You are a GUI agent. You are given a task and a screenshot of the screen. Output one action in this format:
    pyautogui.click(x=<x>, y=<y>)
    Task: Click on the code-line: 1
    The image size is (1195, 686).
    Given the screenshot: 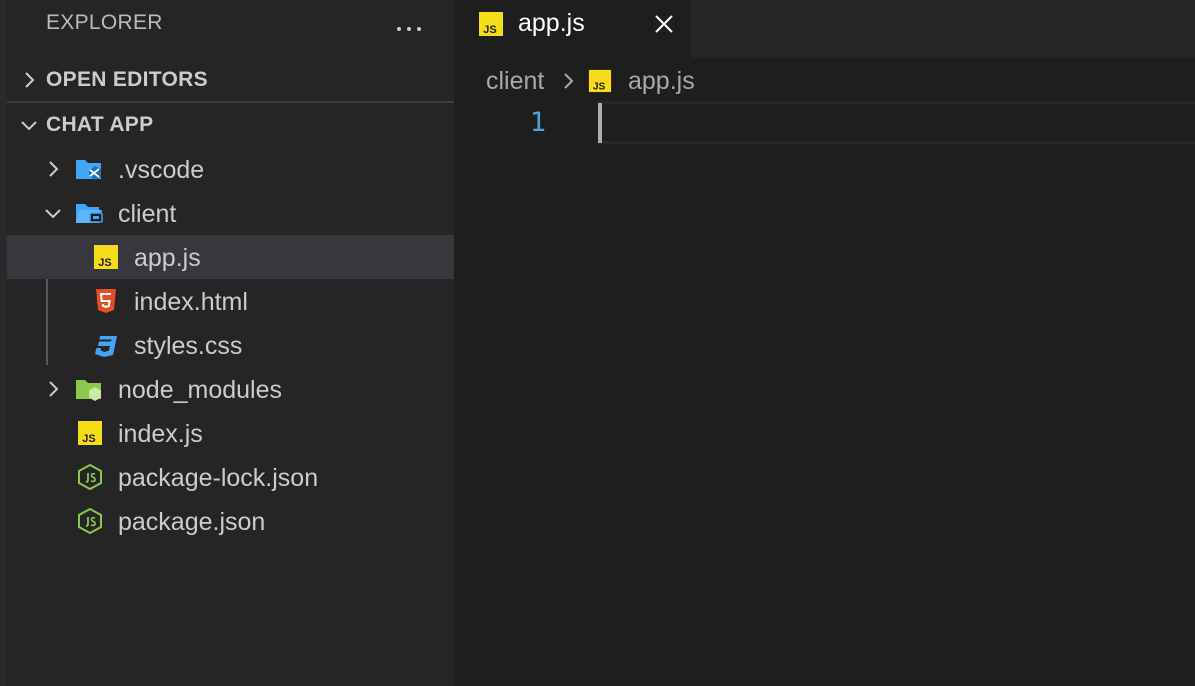 What is the action you would take?
    pyautogui.click(x=824, y=122)
    